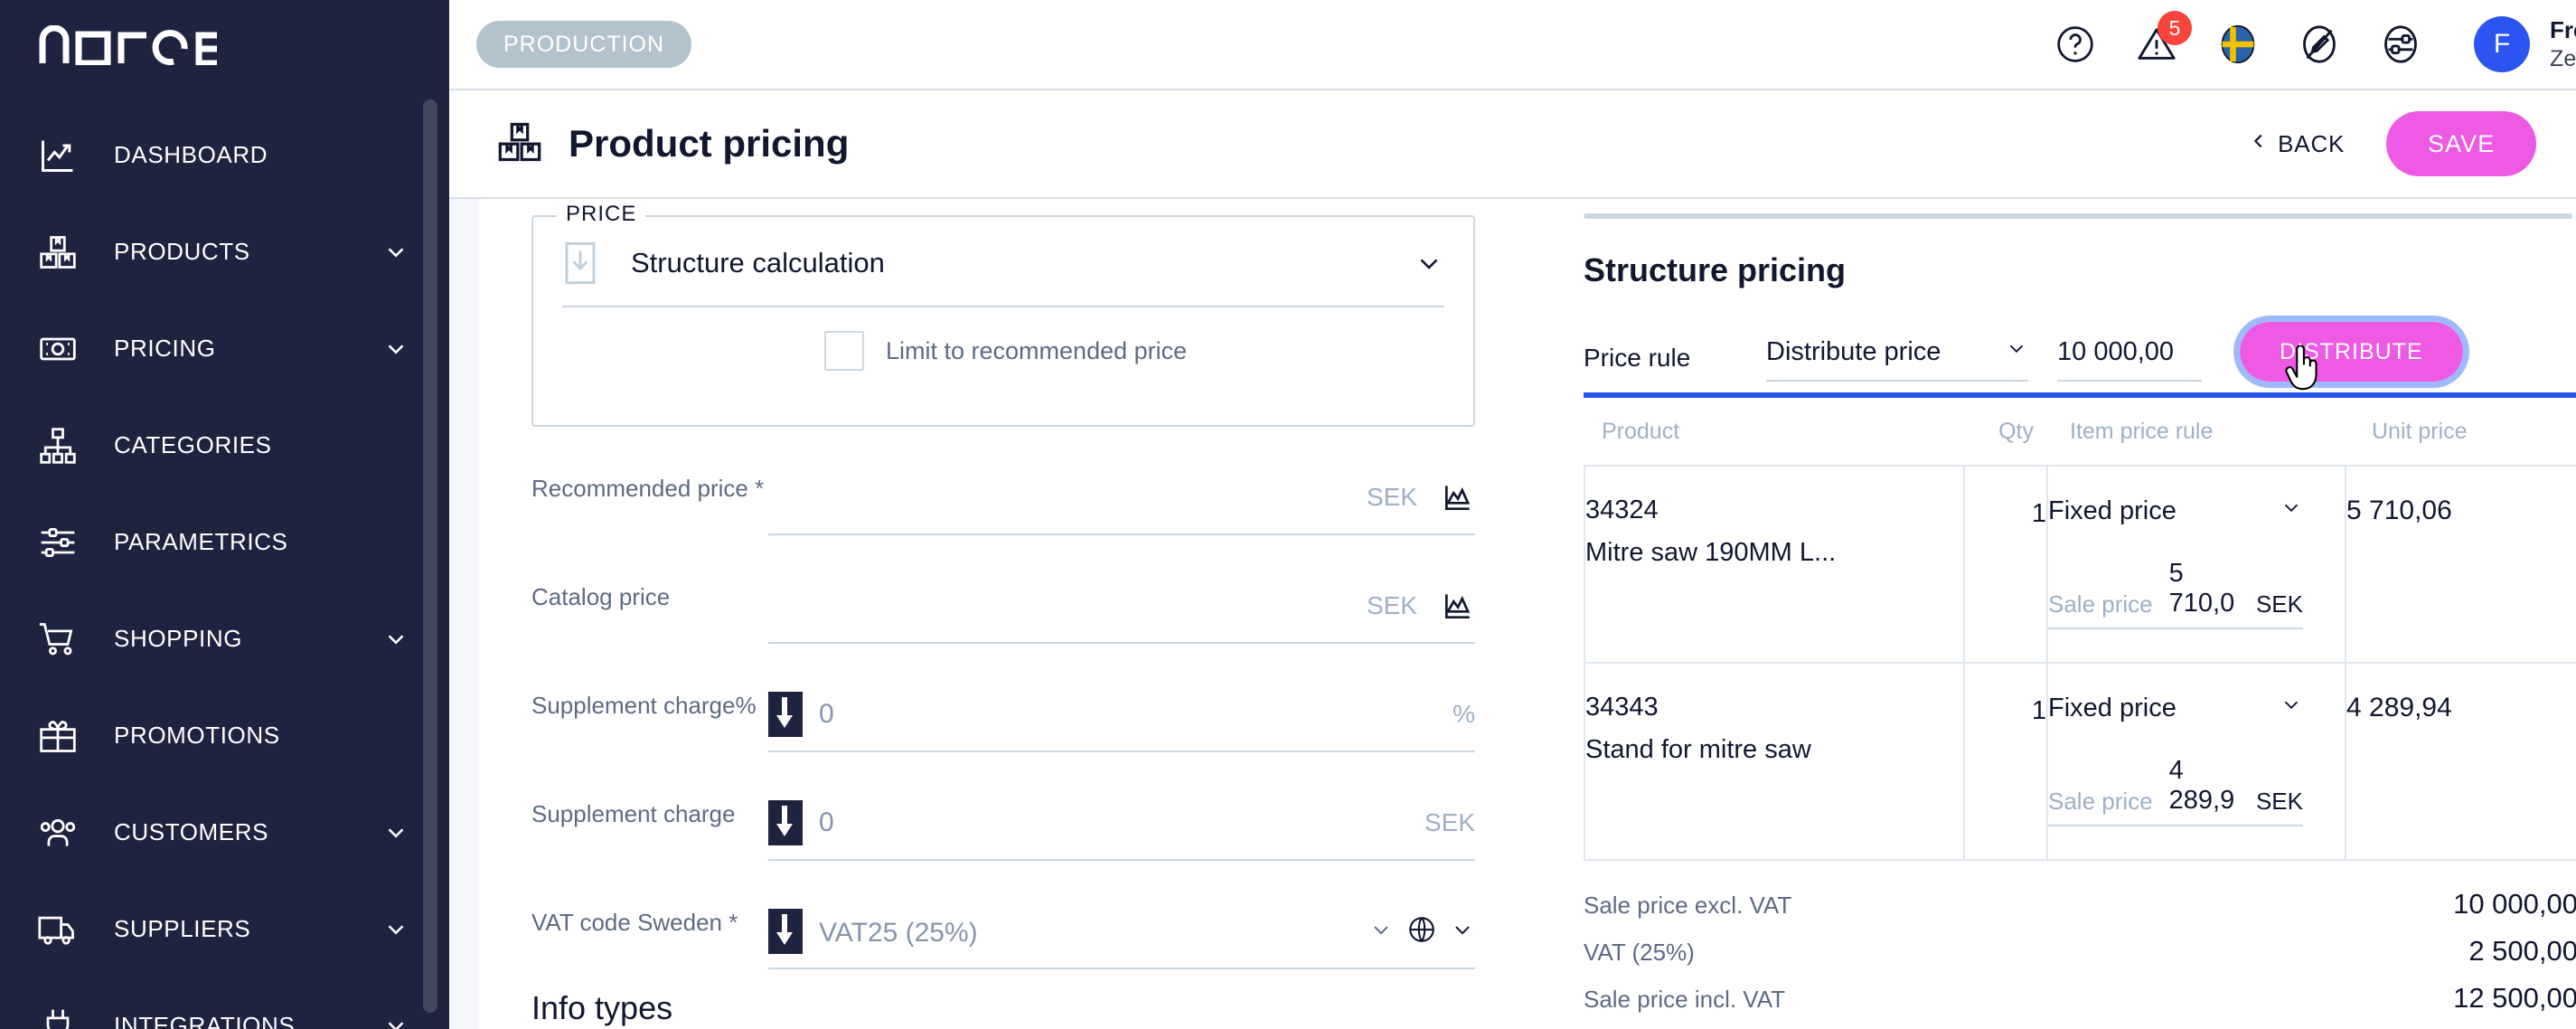 The width and height of the screenshot is (2576, 1029). Describe the element at coordinates (62, 1017) in the screenshot. I see `plug-icon` at that location.